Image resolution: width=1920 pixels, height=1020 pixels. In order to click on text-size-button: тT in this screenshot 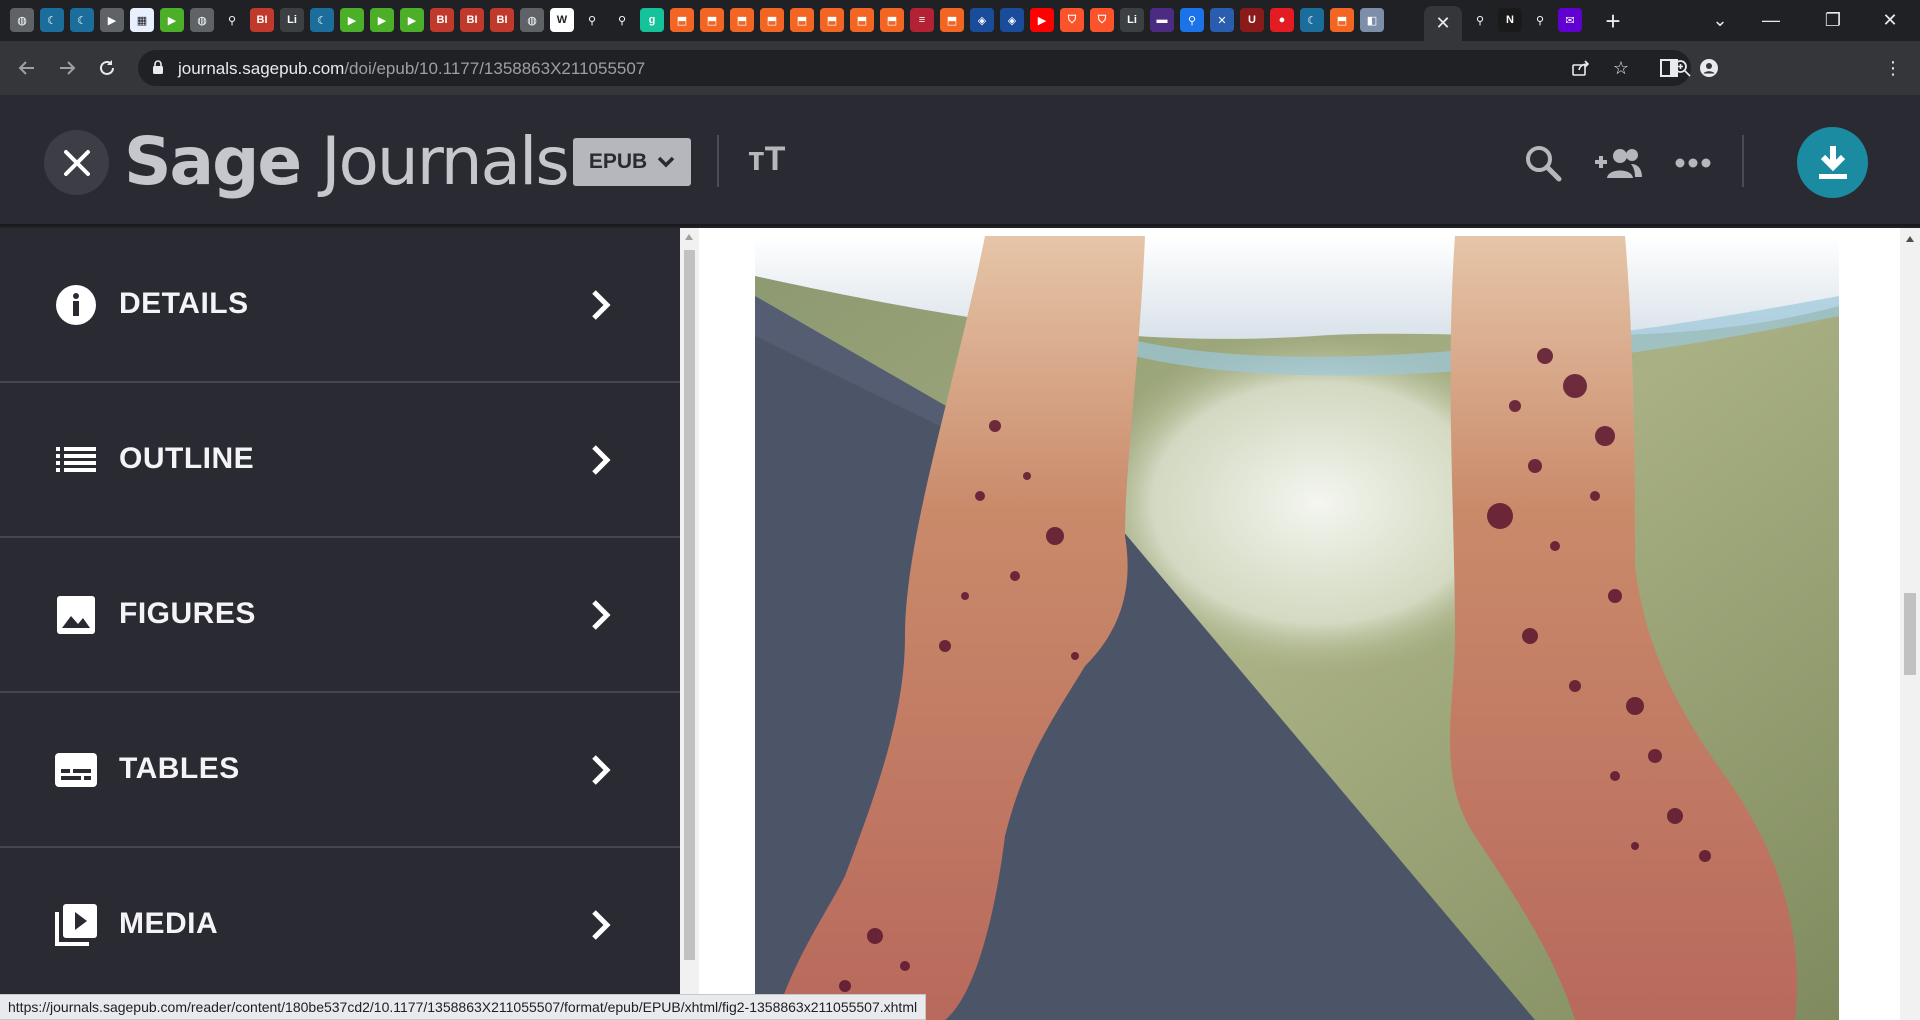, I will do `click(766, 159)`.